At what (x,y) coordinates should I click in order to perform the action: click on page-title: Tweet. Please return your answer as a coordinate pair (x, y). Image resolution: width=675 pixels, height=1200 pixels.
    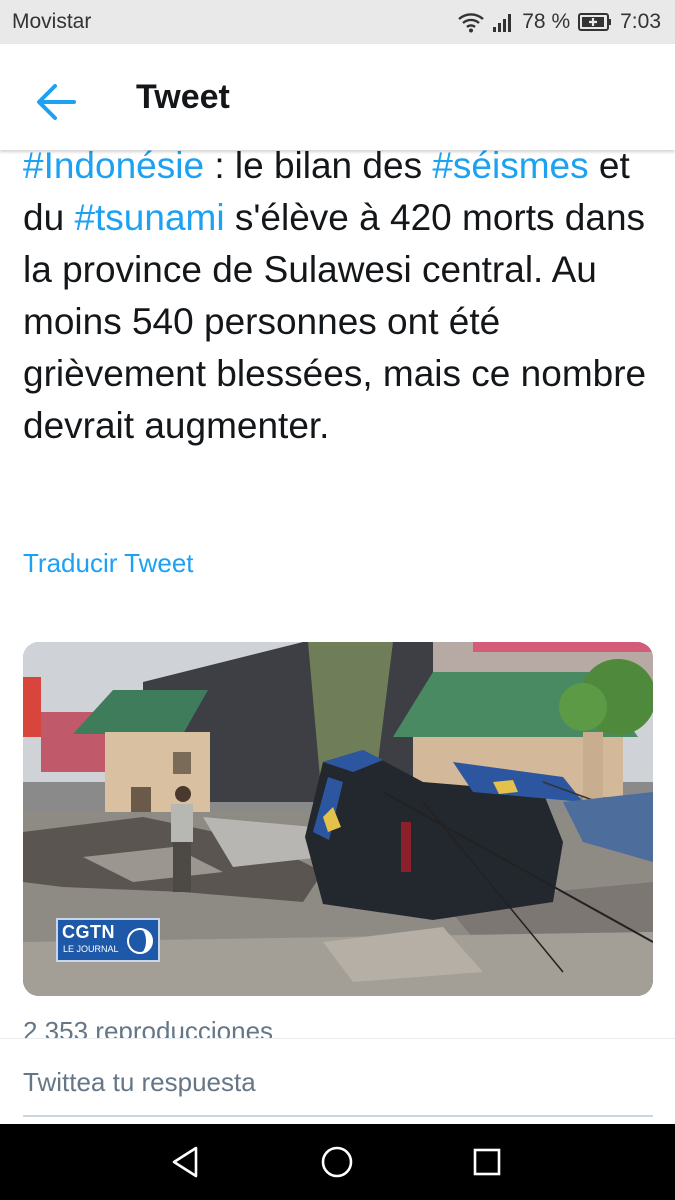
    Looking at the image, I should click on (183, 97).